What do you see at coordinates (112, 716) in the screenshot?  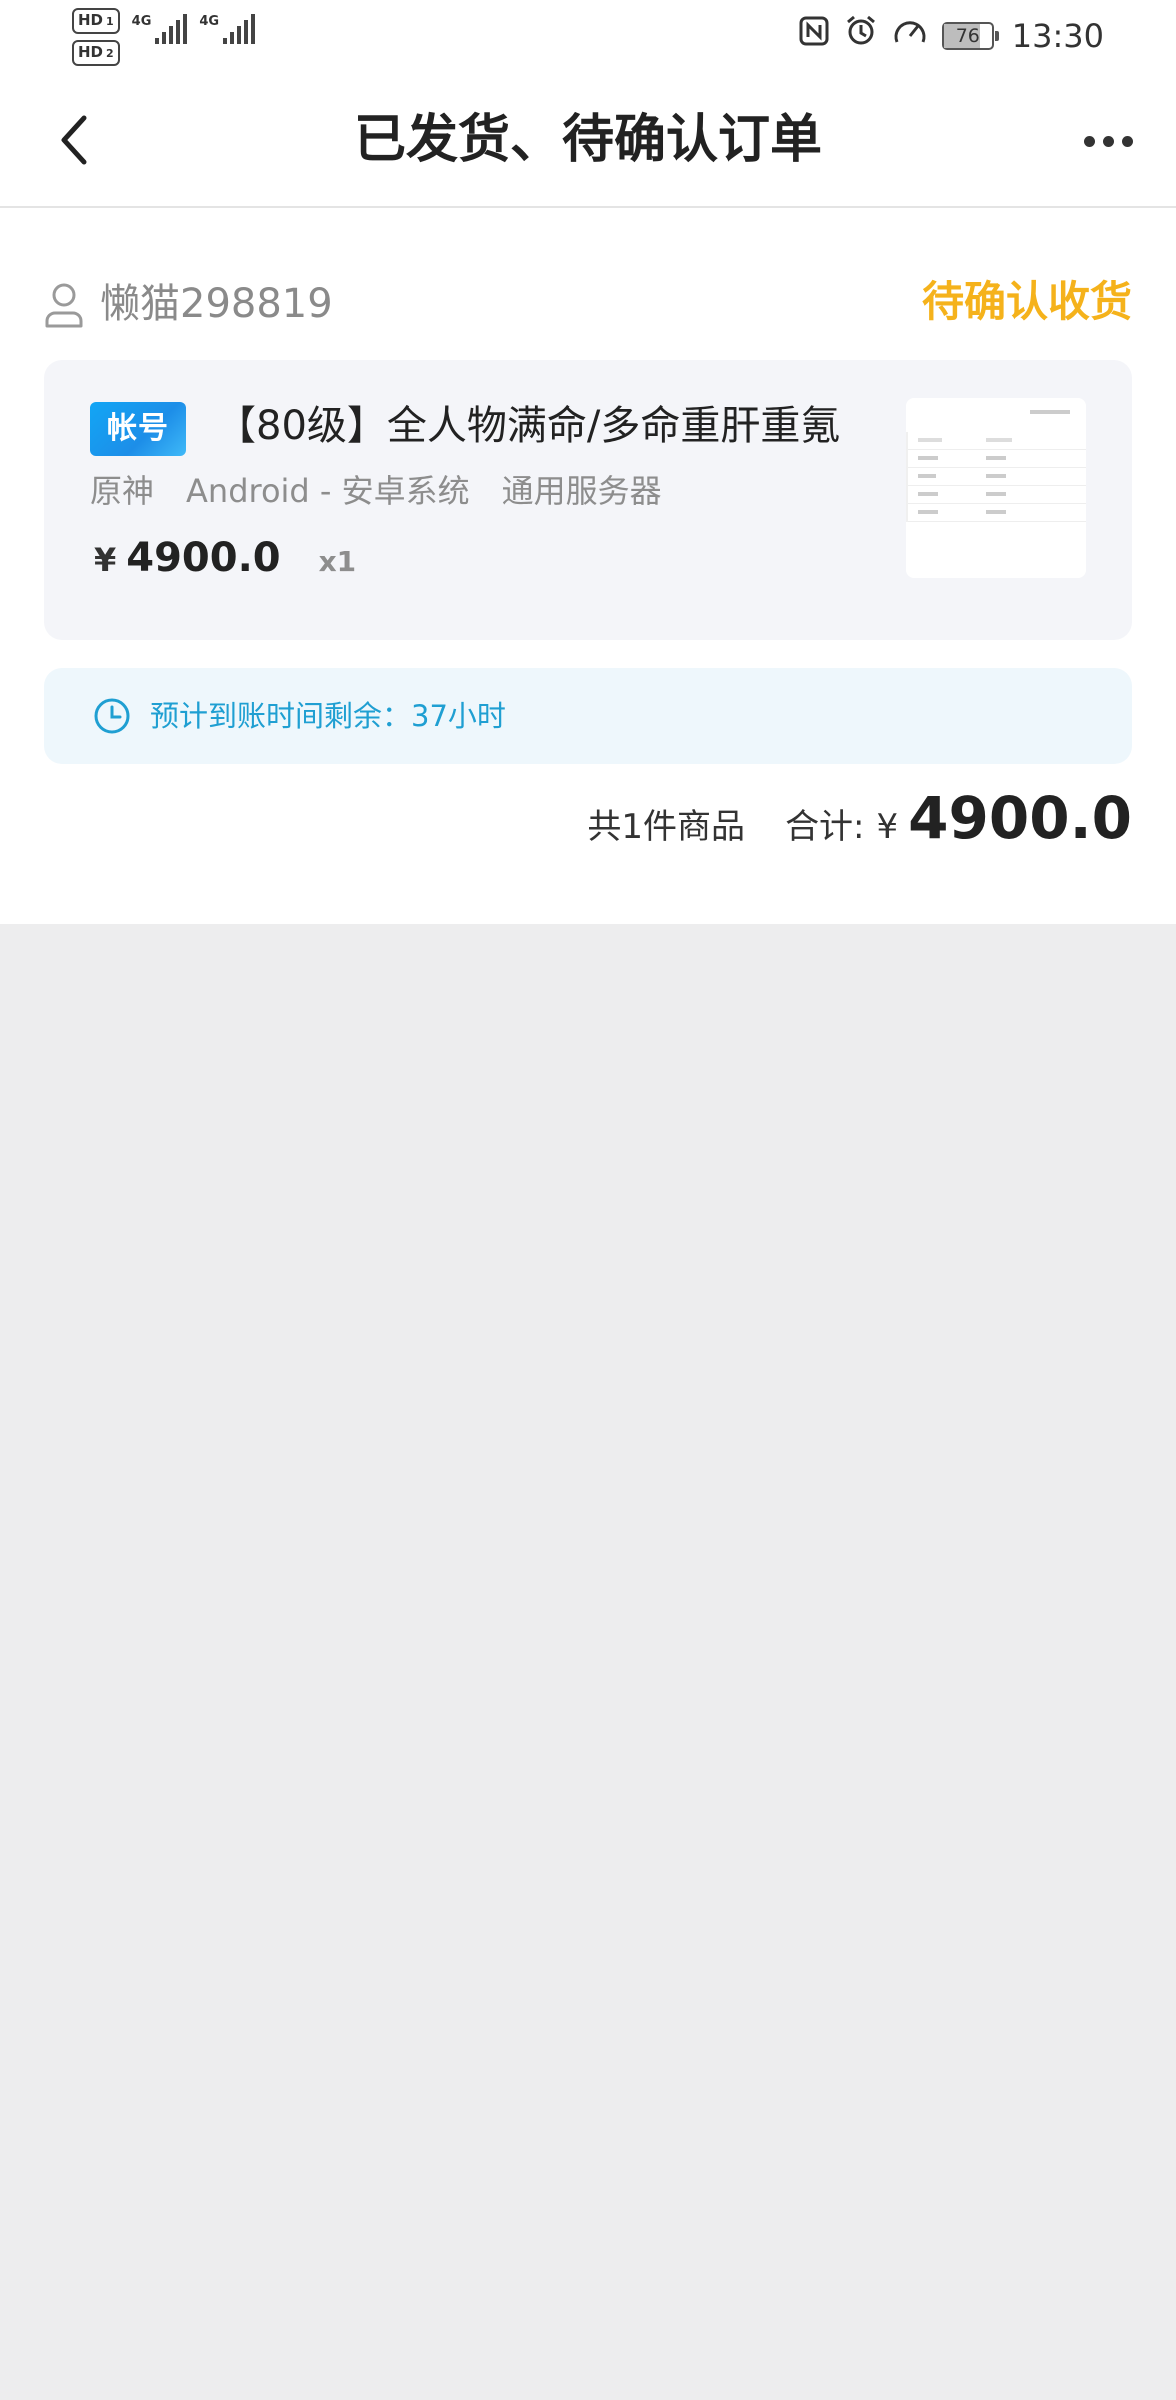 I see `clock-icon` at bounding box center [112, 716].